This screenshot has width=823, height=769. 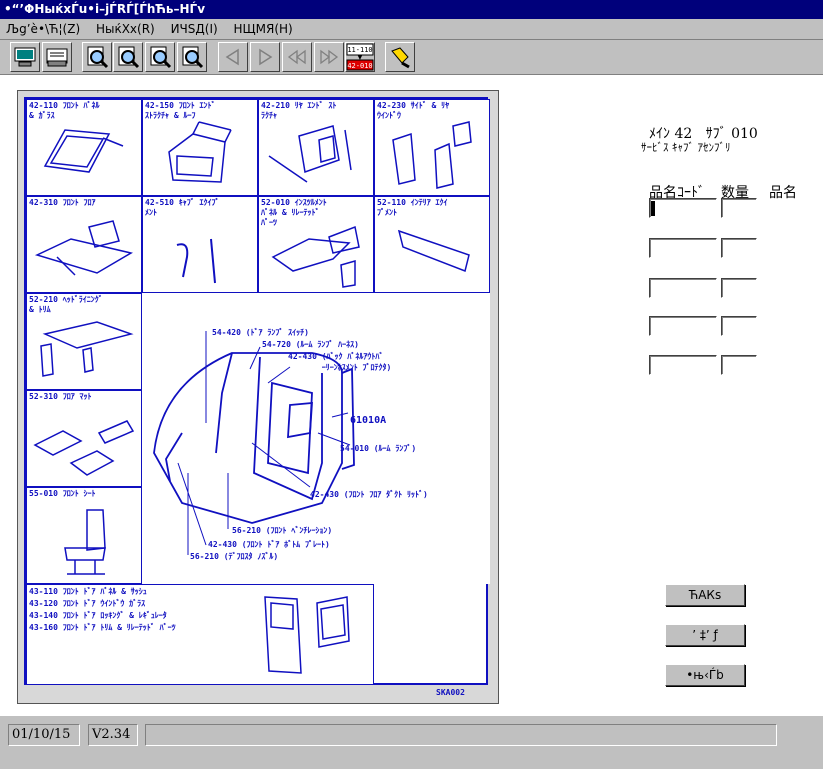 What do you see at coordinates (450, 692) in the screenshot?
I see `diagram-code: SKA002` at bounding box center [450, 692].